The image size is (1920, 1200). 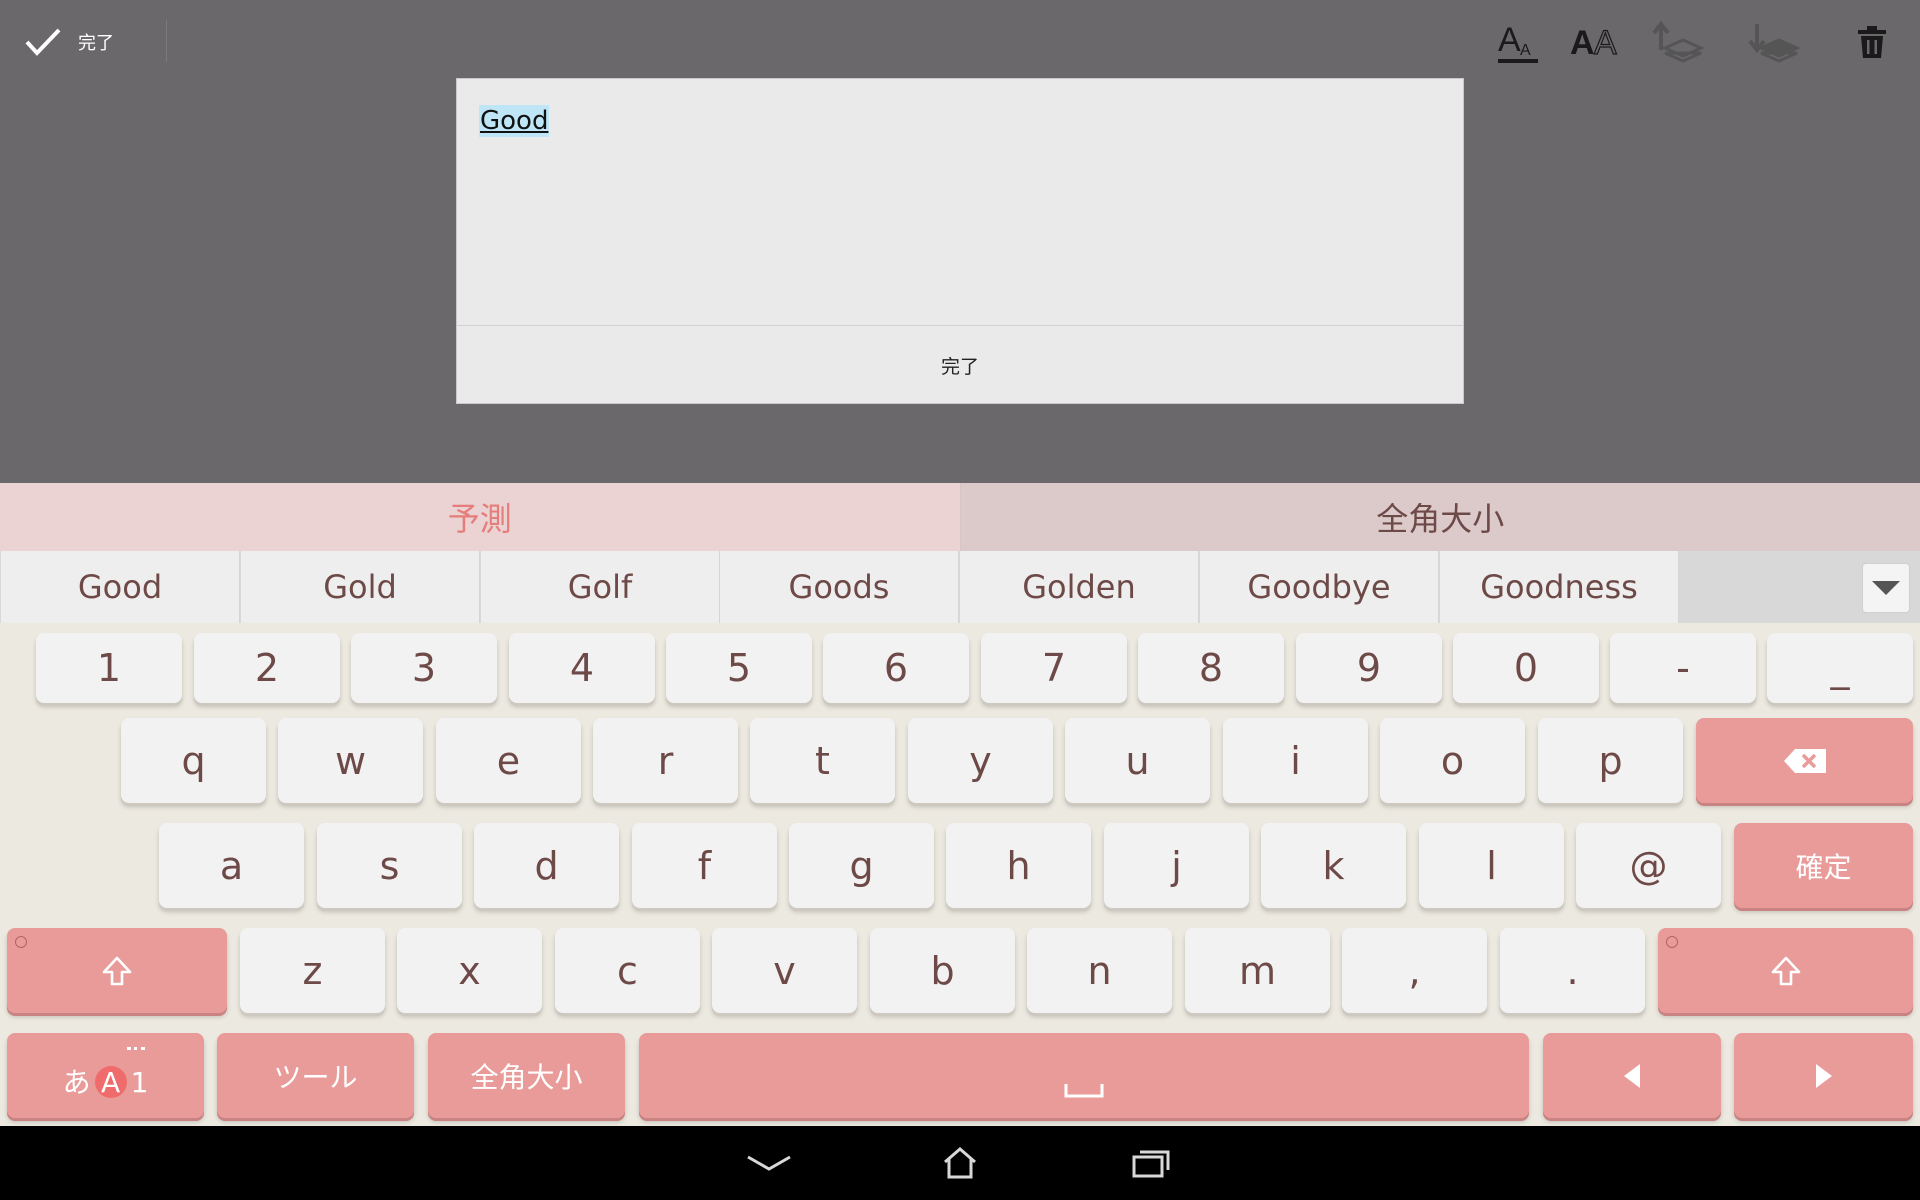 I want to click on key-e: e, so click(x=508, y=760).